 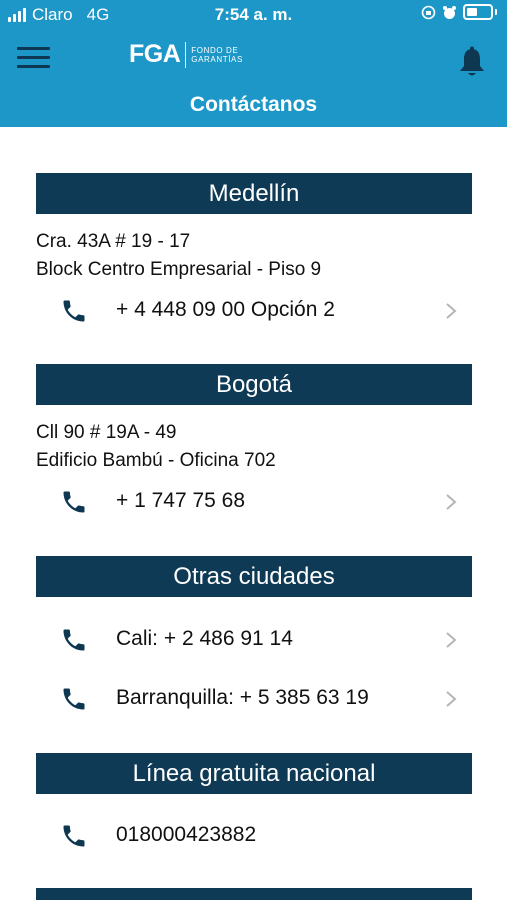 What do you see at coordinates (242, 697) in the screenshot?
I see `phone-number: Barranquilla: + 5 385 63 19` at bounding box center [242, 697].